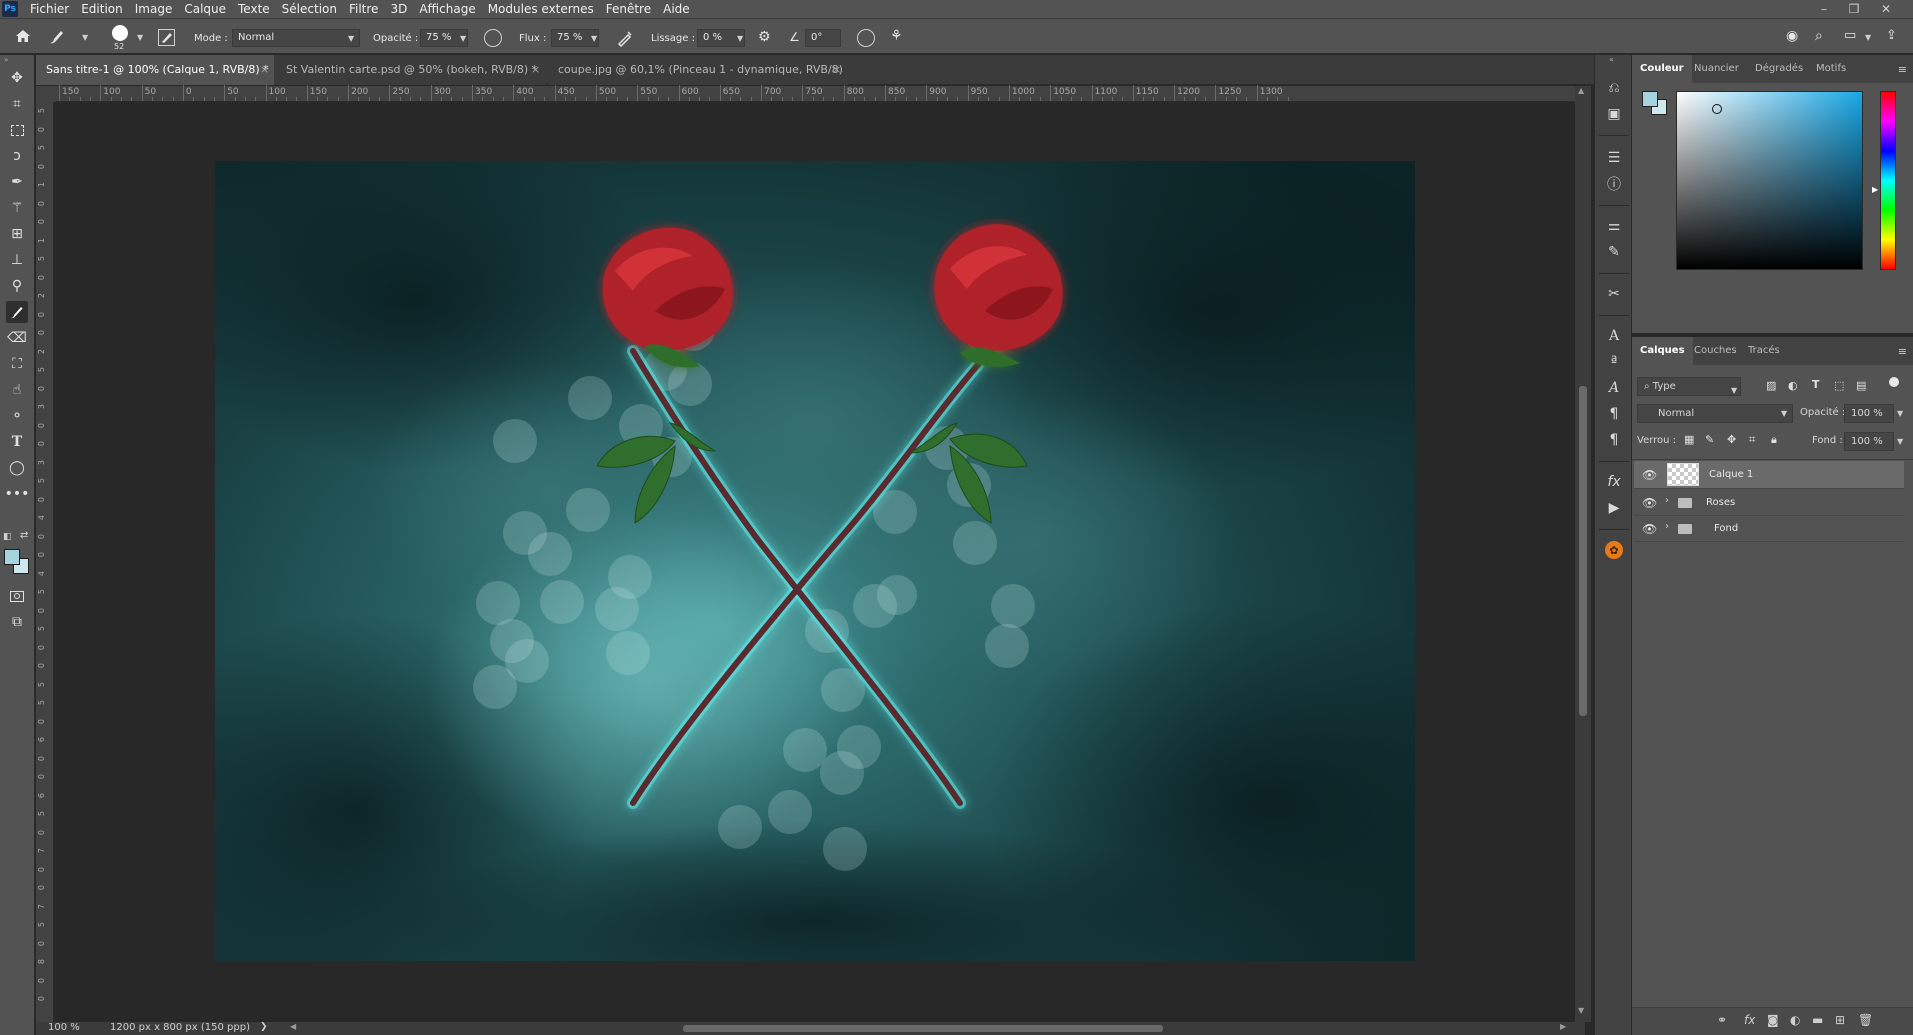 The height and width of the screenshot is (1035, 1913). Describe the element at coordinates (1717, 109) in the screenshot. I see `color-picker-cursor` at that location.